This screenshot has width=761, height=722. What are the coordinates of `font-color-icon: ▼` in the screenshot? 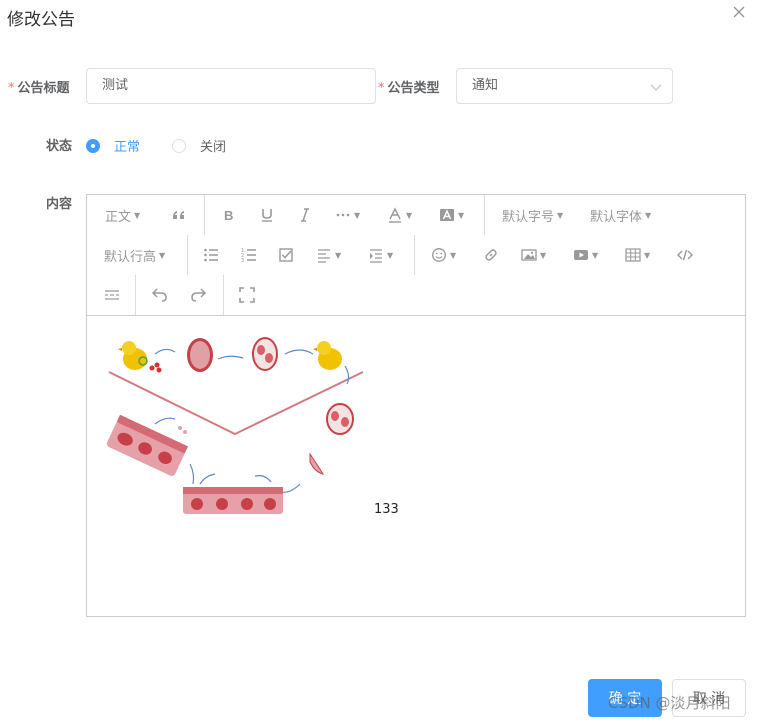 It's located at (399, 215).